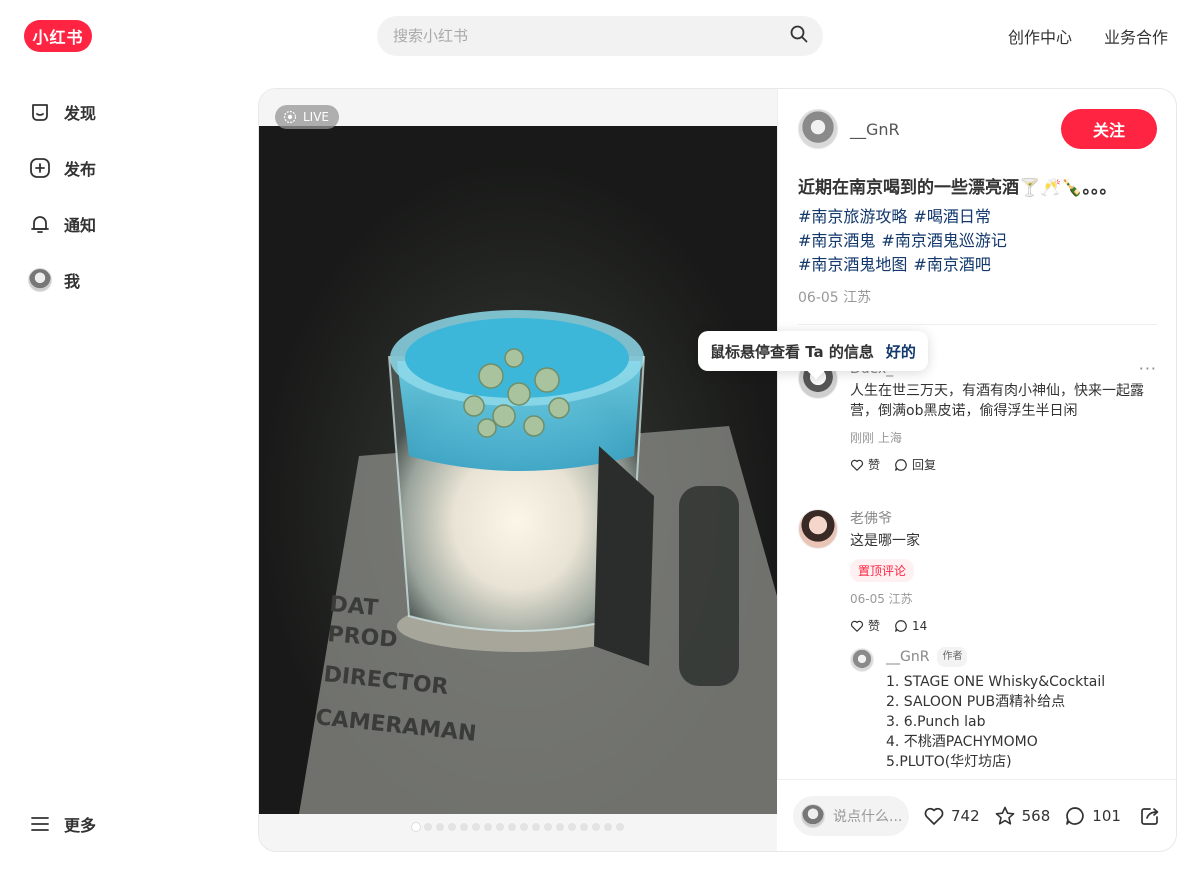  What do you see at coordinates (1109, 129) in the screenshot?
I see `follow-button: 关注` at bounding box center [1109, 129].